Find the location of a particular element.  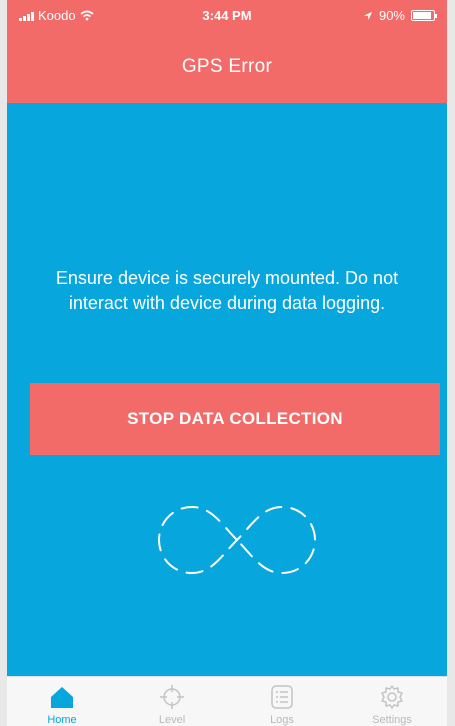

battery-icon is located at coordinates (424, 15).